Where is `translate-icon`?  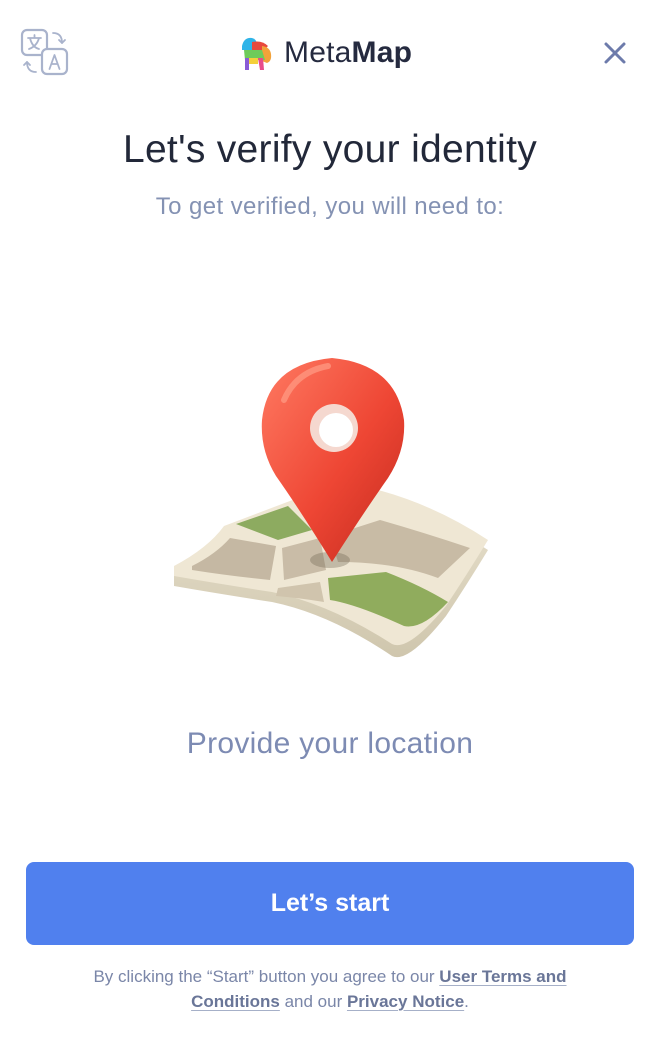 translate-icon is located at coordinates (44, 52).